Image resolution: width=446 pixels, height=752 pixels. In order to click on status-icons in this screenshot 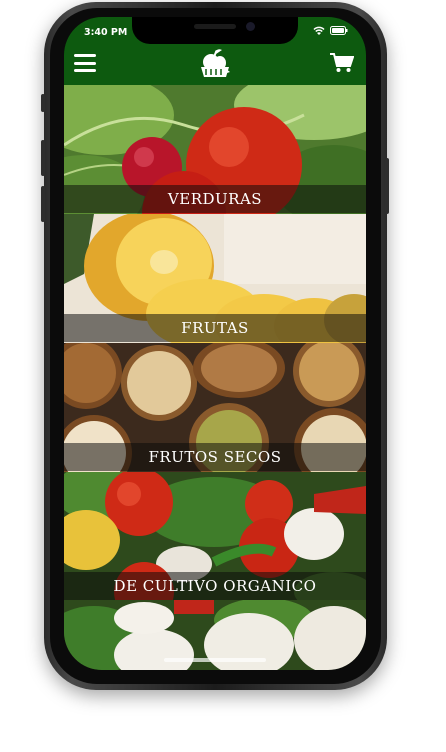, I will do `click(330, 30)`.